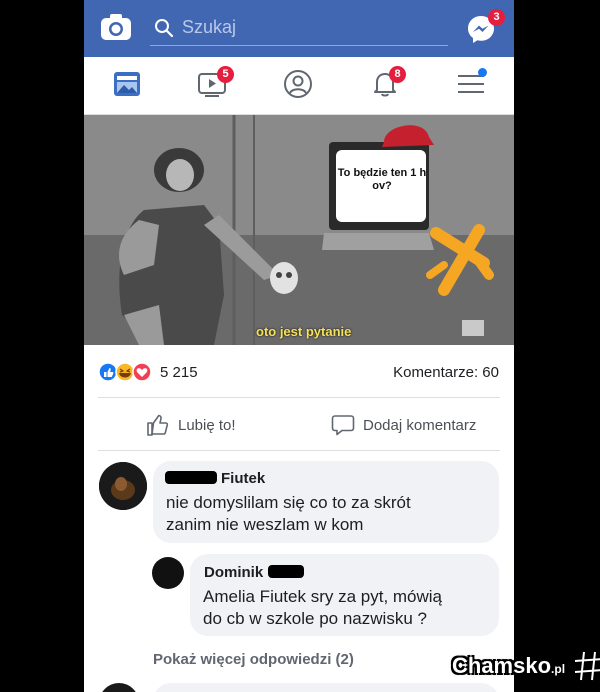 This screenshot has width=600, height=692. What do you see at coordinates (158, 425) in the screenshot?
I see `thumbs-up-icon` at bounding box center [158, 425].